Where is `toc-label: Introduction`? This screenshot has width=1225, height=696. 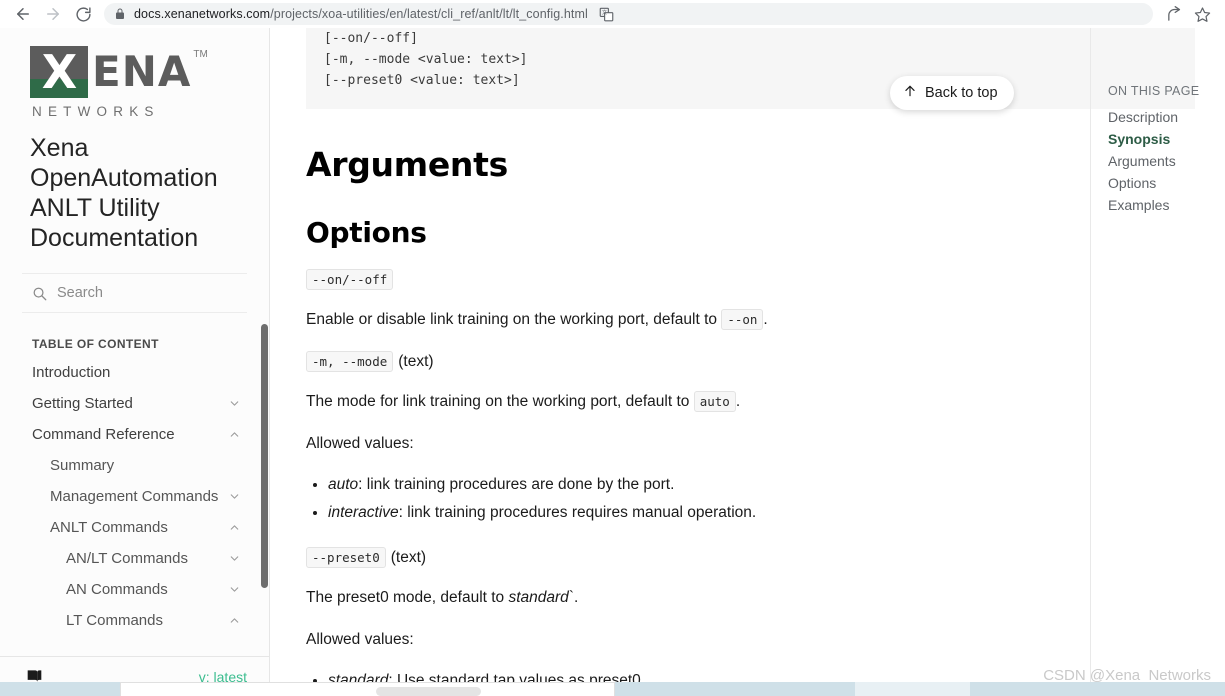
toc-label: Introduction is located at coordinates (71, 372).